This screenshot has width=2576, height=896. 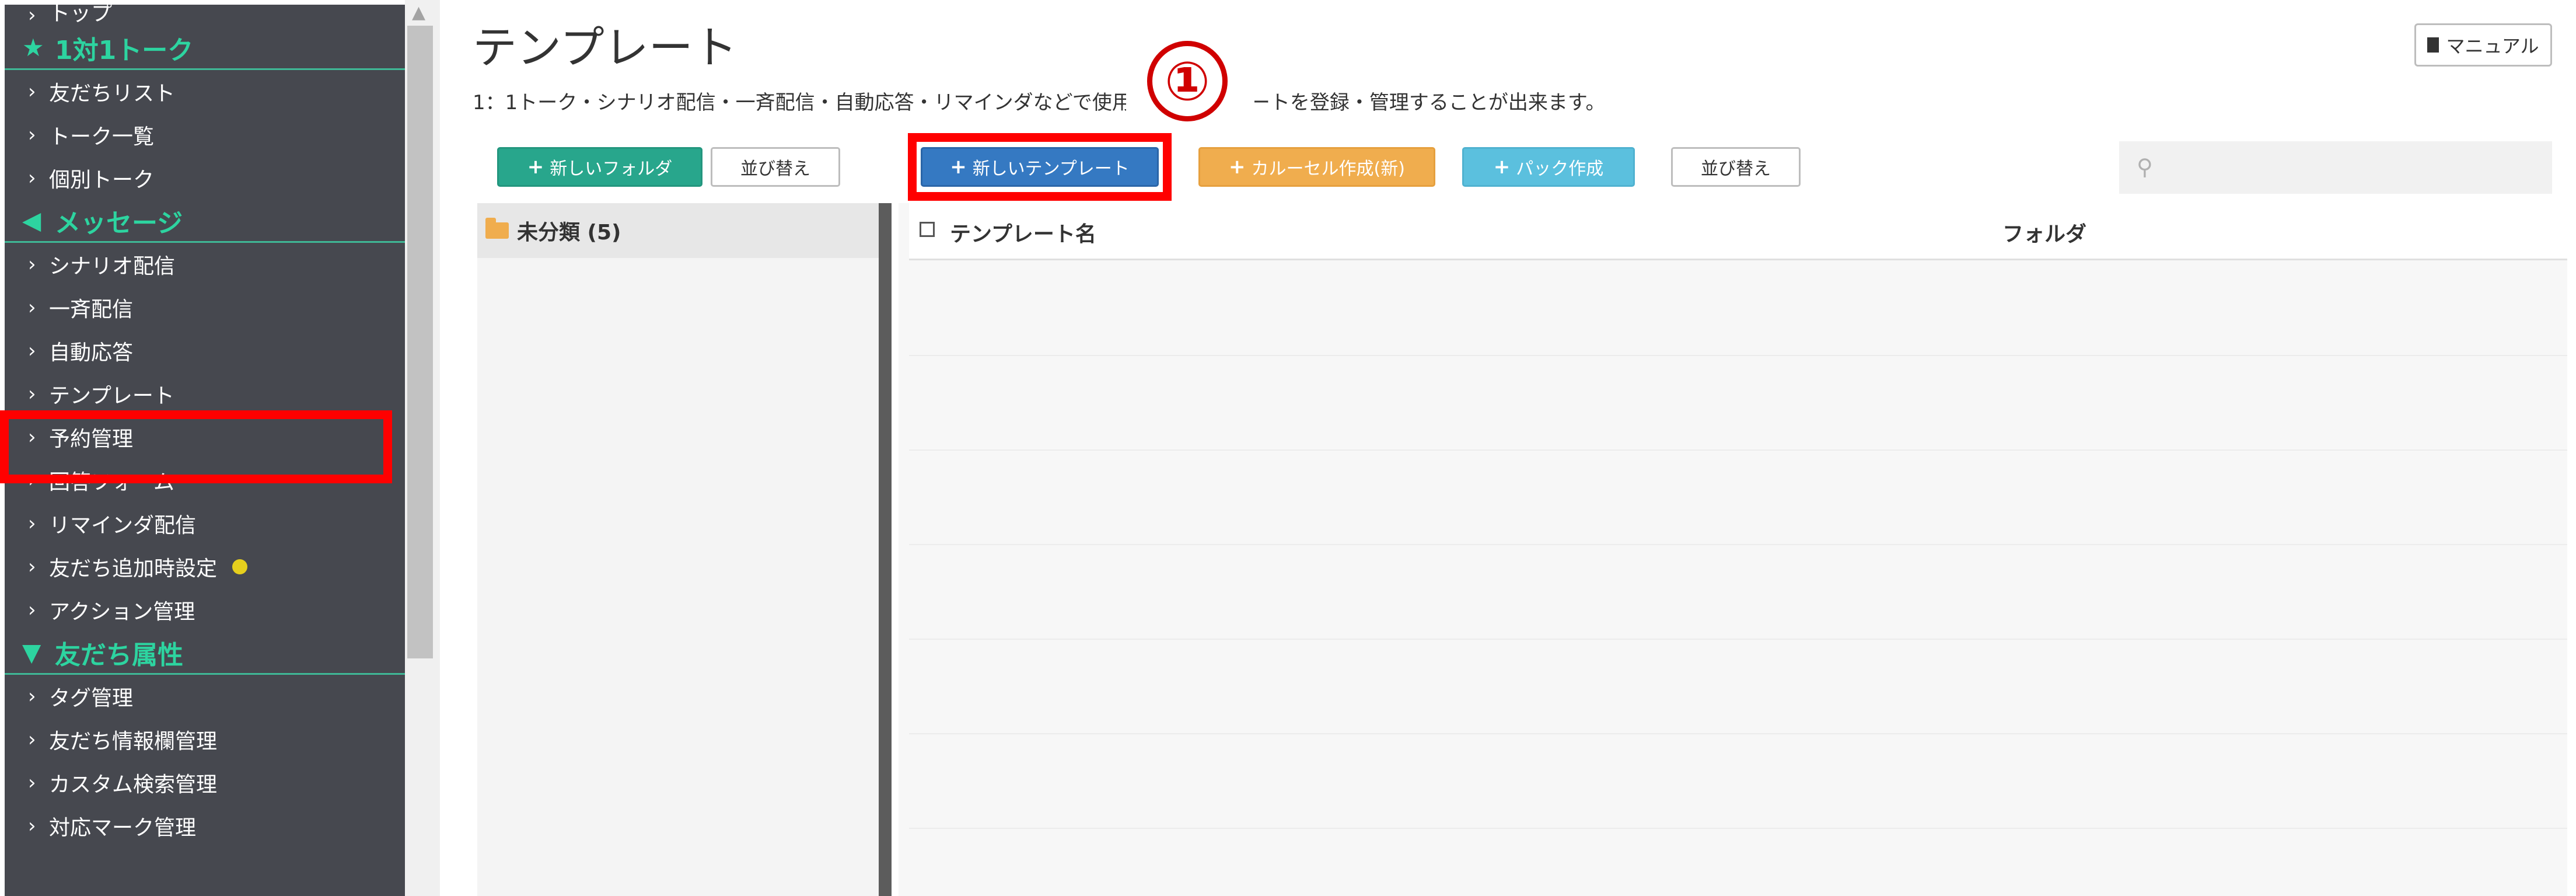 I want to click on folder-item-label: 未分類 (5), so click(x=569, y=233).